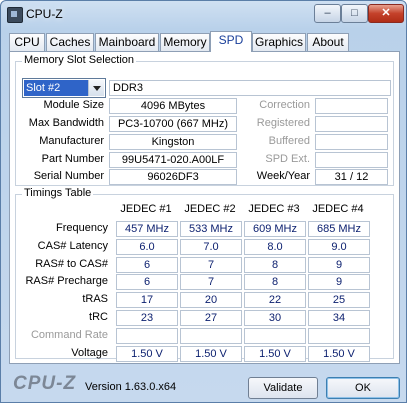 The width and height of the screenshot is (407, 403). What do you see at coordinates (147, 229) in the screenshot?
I see `timings-cell: 457 MHz` at bounding box center [147, 229].